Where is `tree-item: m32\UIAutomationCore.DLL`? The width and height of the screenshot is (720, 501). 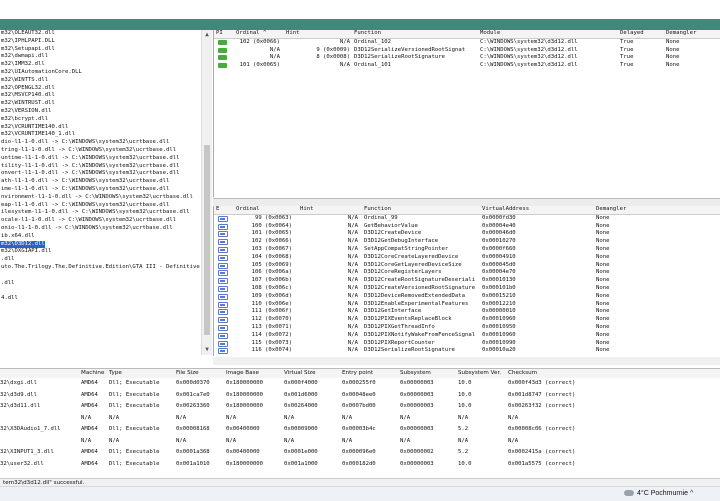 tree-item: m32\UIAutomationCore.DLL is located at coordinates (100, 73).